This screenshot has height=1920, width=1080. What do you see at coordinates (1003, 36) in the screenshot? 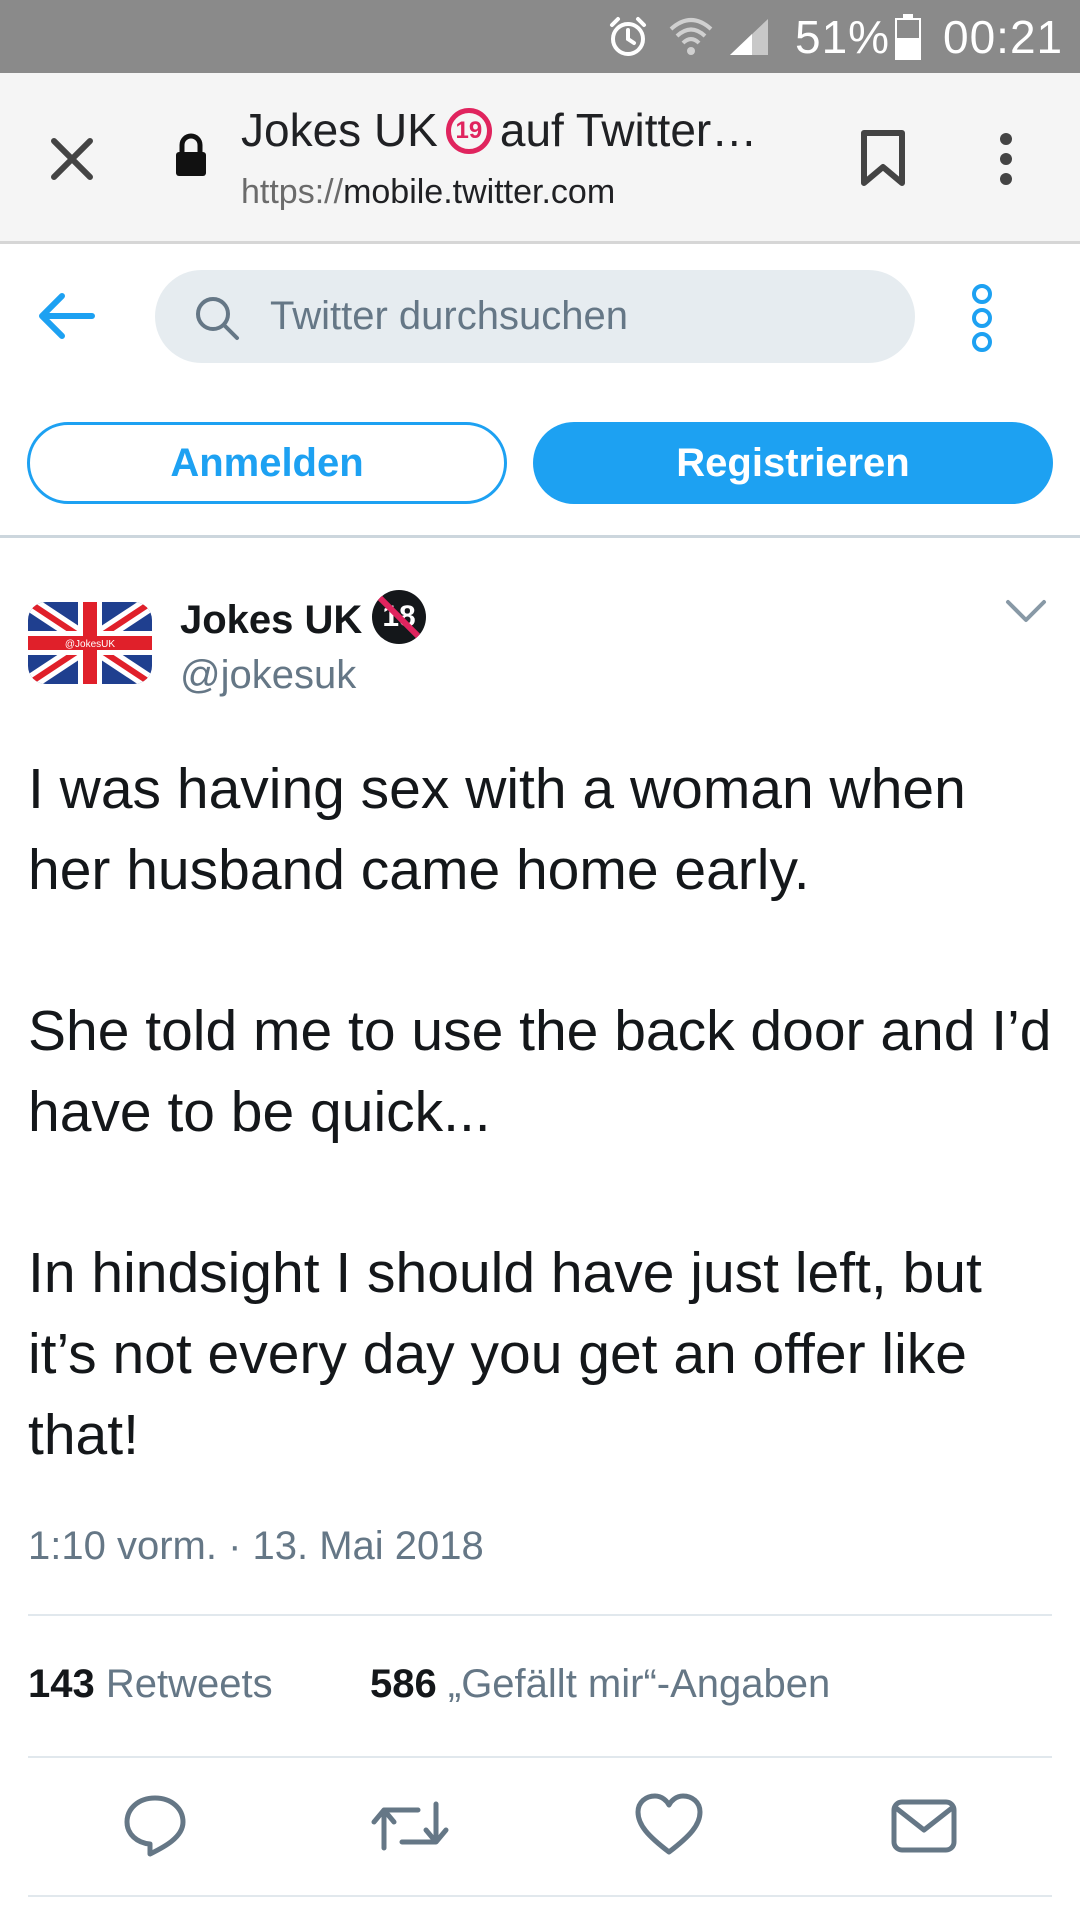
I see `clock: 00:21` at bounding box center [1003, 36].